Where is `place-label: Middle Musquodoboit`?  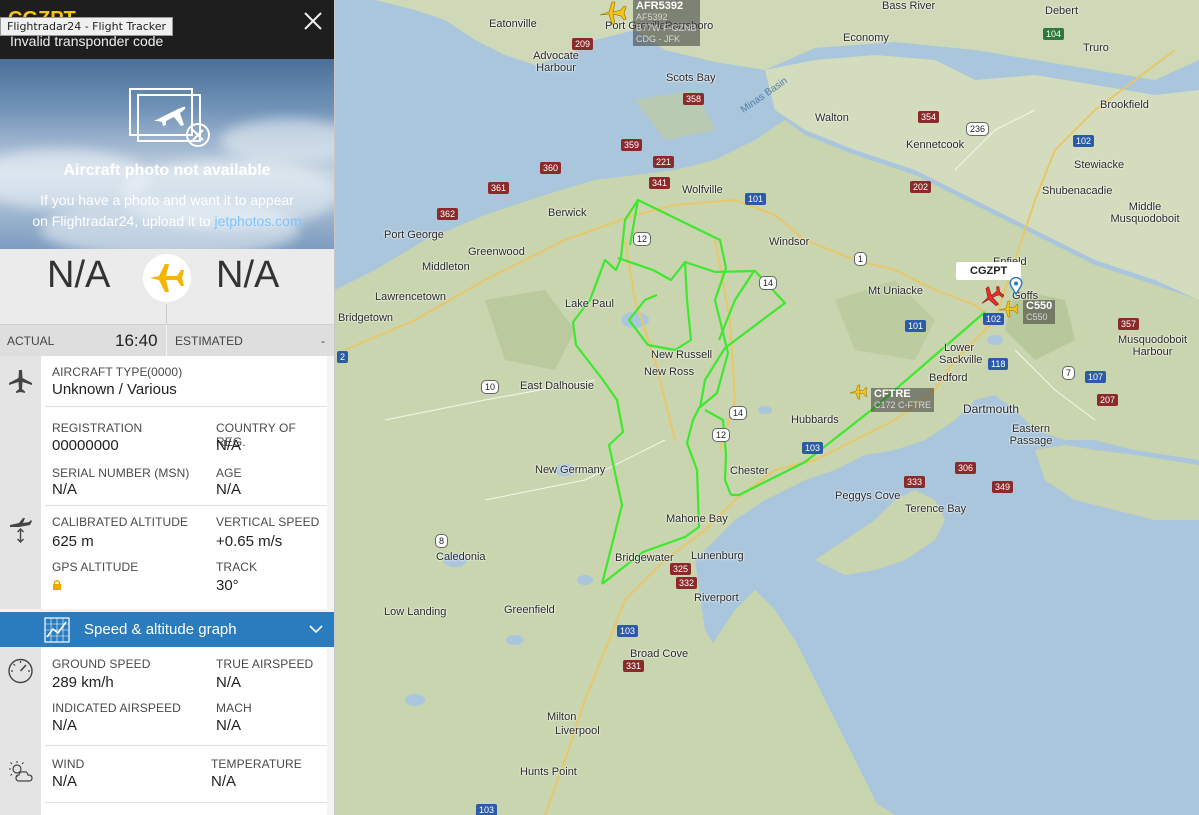
place-label: Middle Musquodoboit is located at coordinates (1145, 213).